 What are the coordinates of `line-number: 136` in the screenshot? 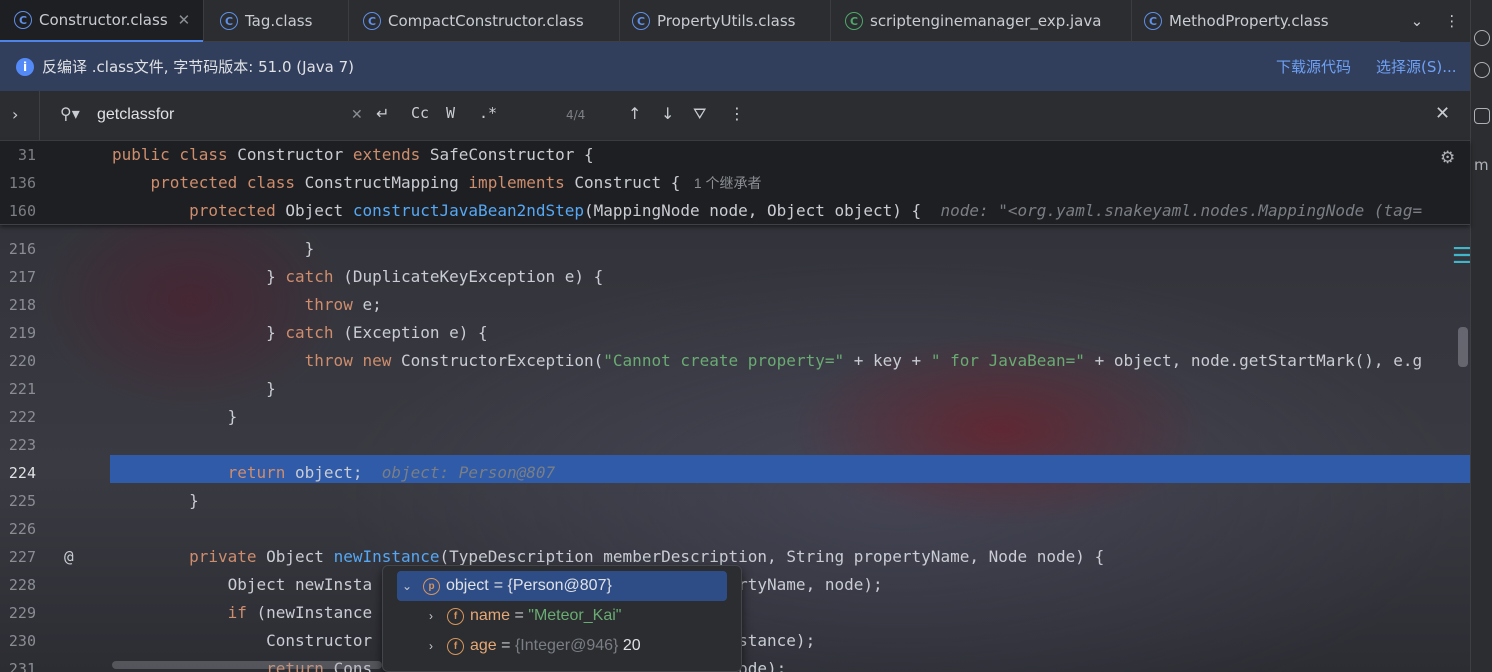 It's located at (18, 183).